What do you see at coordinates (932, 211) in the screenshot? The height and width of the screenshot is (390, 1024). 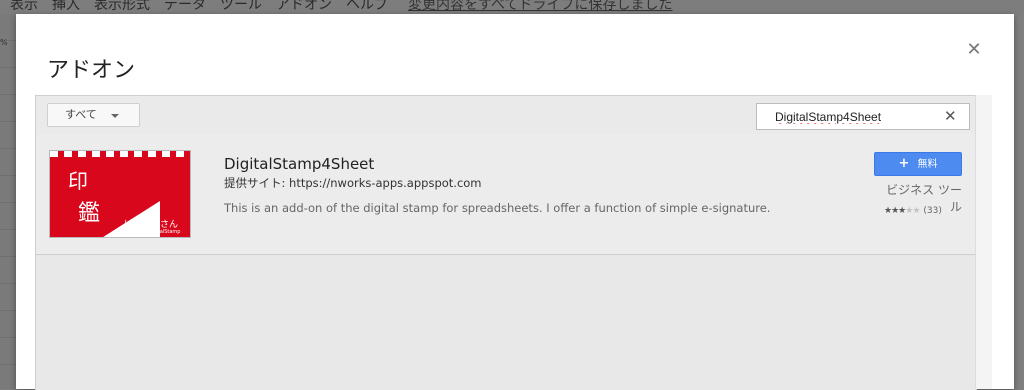 I see `rating-count: (33)` at bounding box center [932, 211].